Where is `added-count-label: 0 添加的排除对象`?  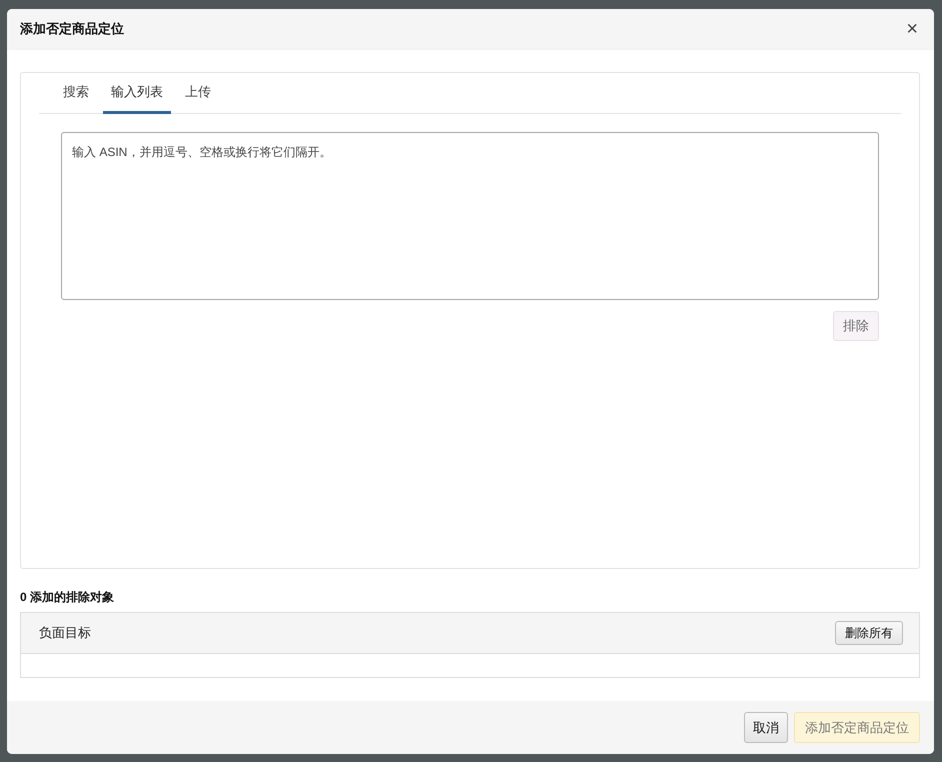 added-count-label: 0 添加的排除对象 is located at coordinates (68, 597).